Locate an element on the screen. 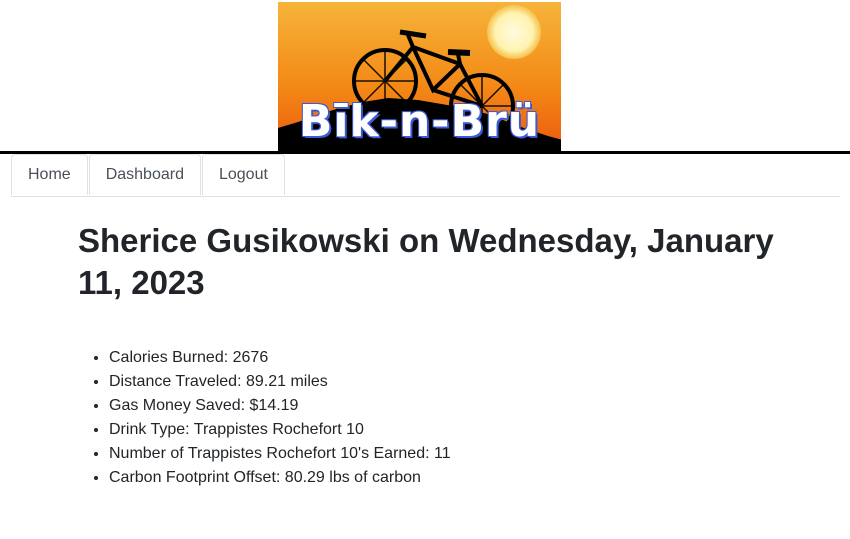 This screenshot has width=850, height=539. header-banner: Bīk-n-Brü is located at coordinates (419, 77).